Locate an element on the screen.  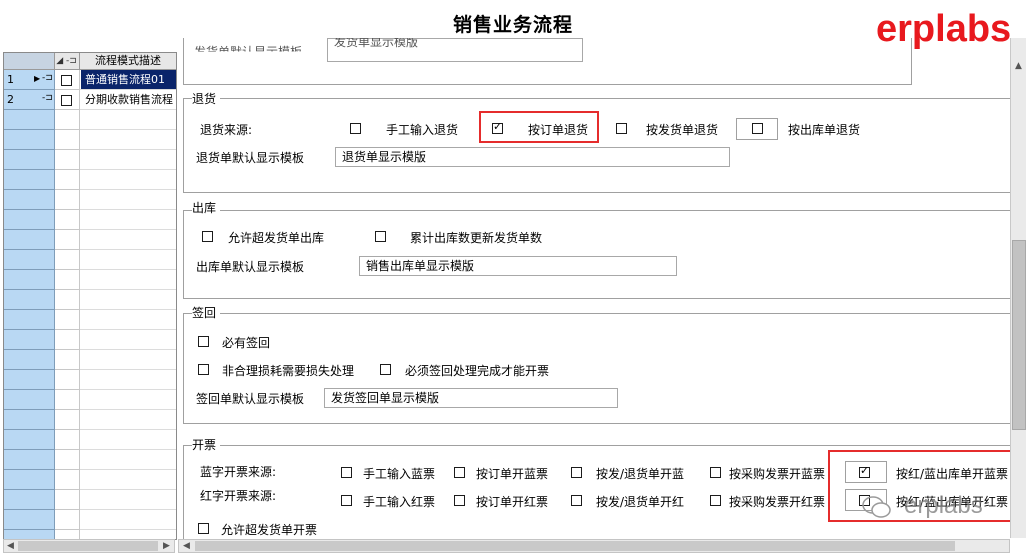
red-by-delivery-checkbox is located at coordinates (576, 500).